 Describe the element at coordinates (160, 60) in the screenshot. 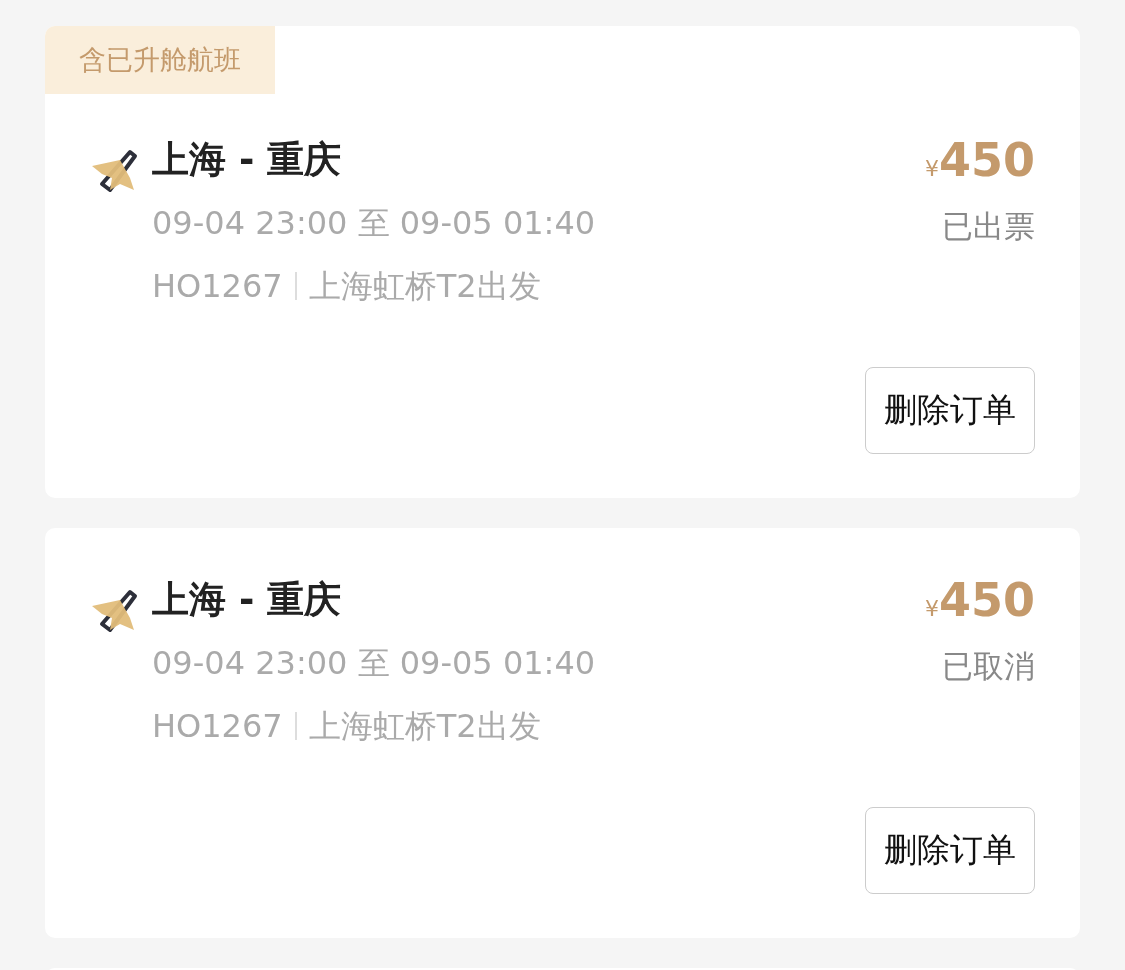

I see `upgrade-tag: 含已升舱航班` at that location.